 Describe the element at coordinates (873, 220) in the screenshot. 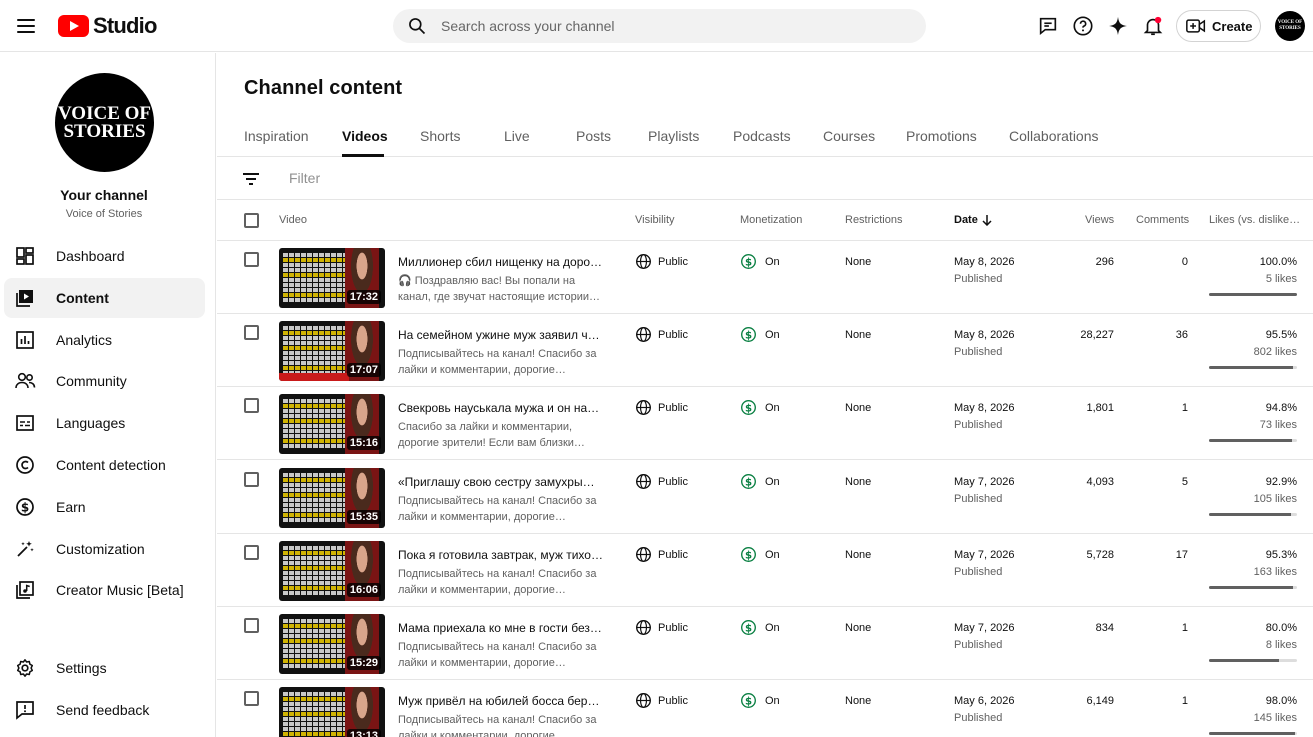

I see `column-header-restrictions: Restrictions` at that location.